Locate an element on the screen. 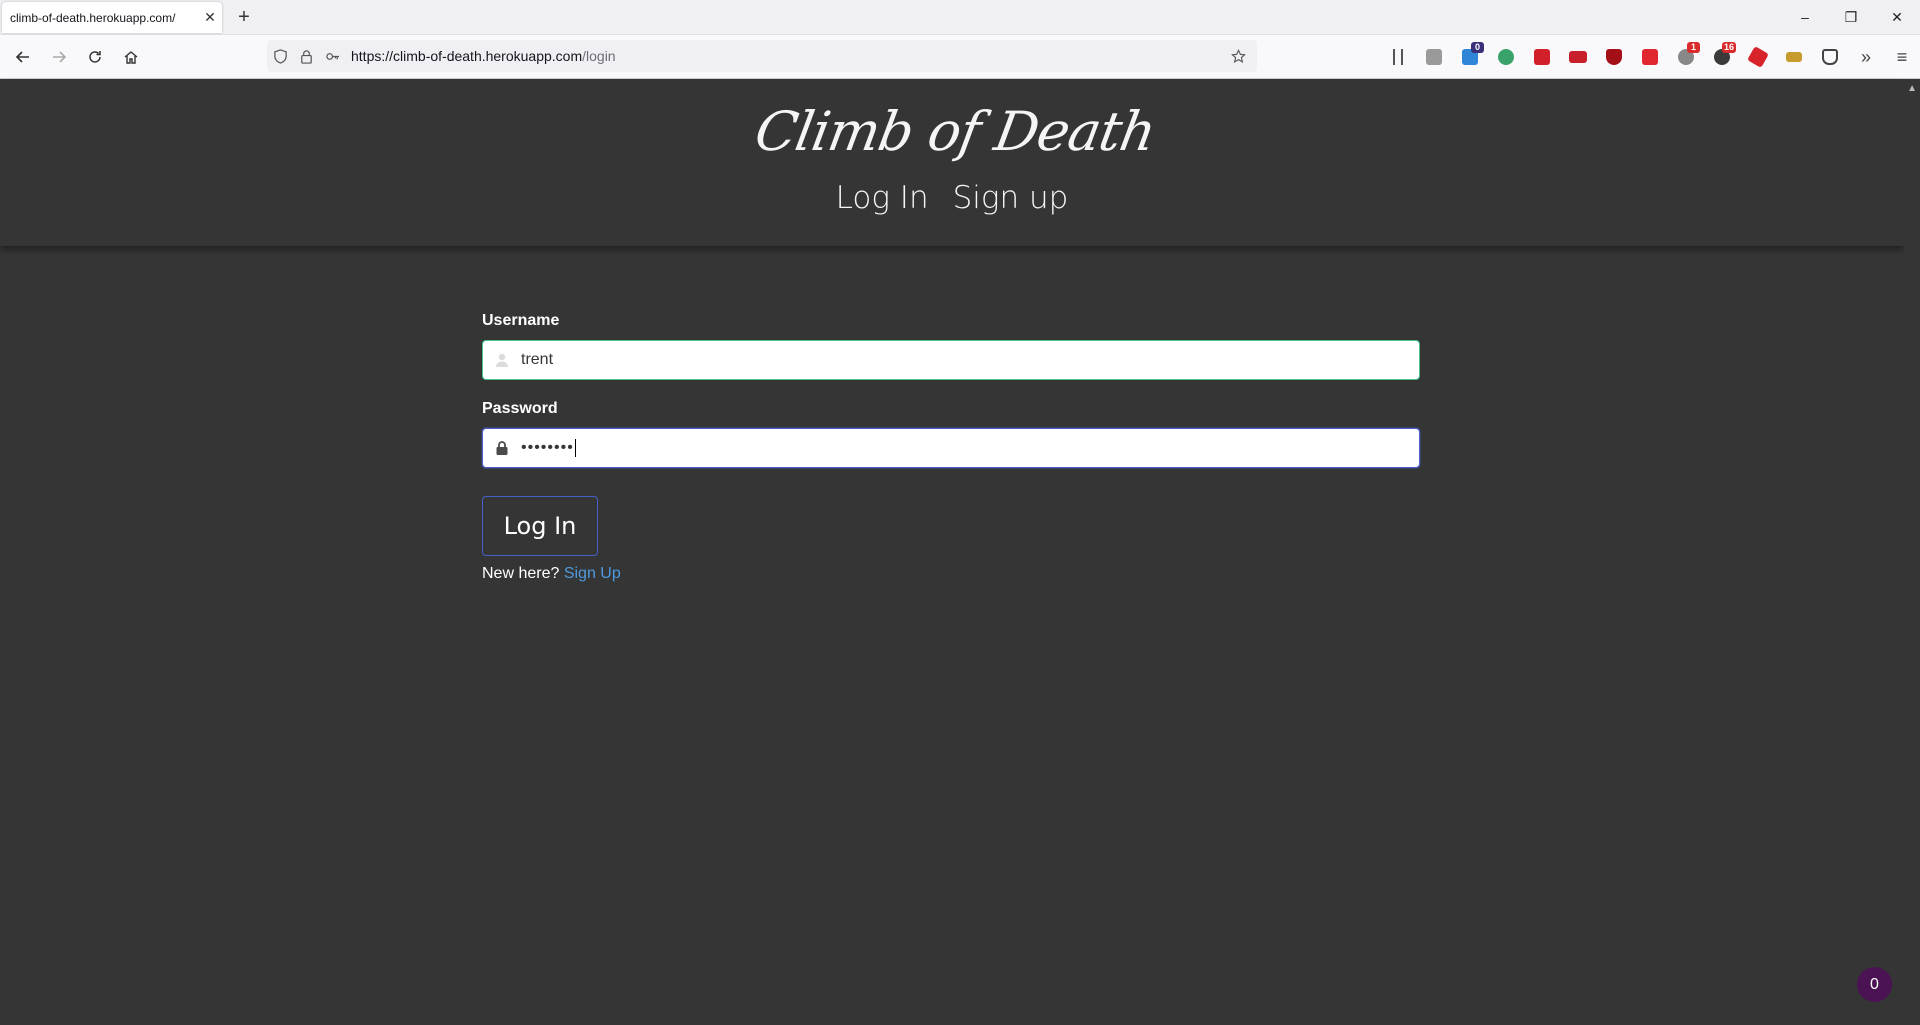  library-icon is located at coordinates (1398, 57).